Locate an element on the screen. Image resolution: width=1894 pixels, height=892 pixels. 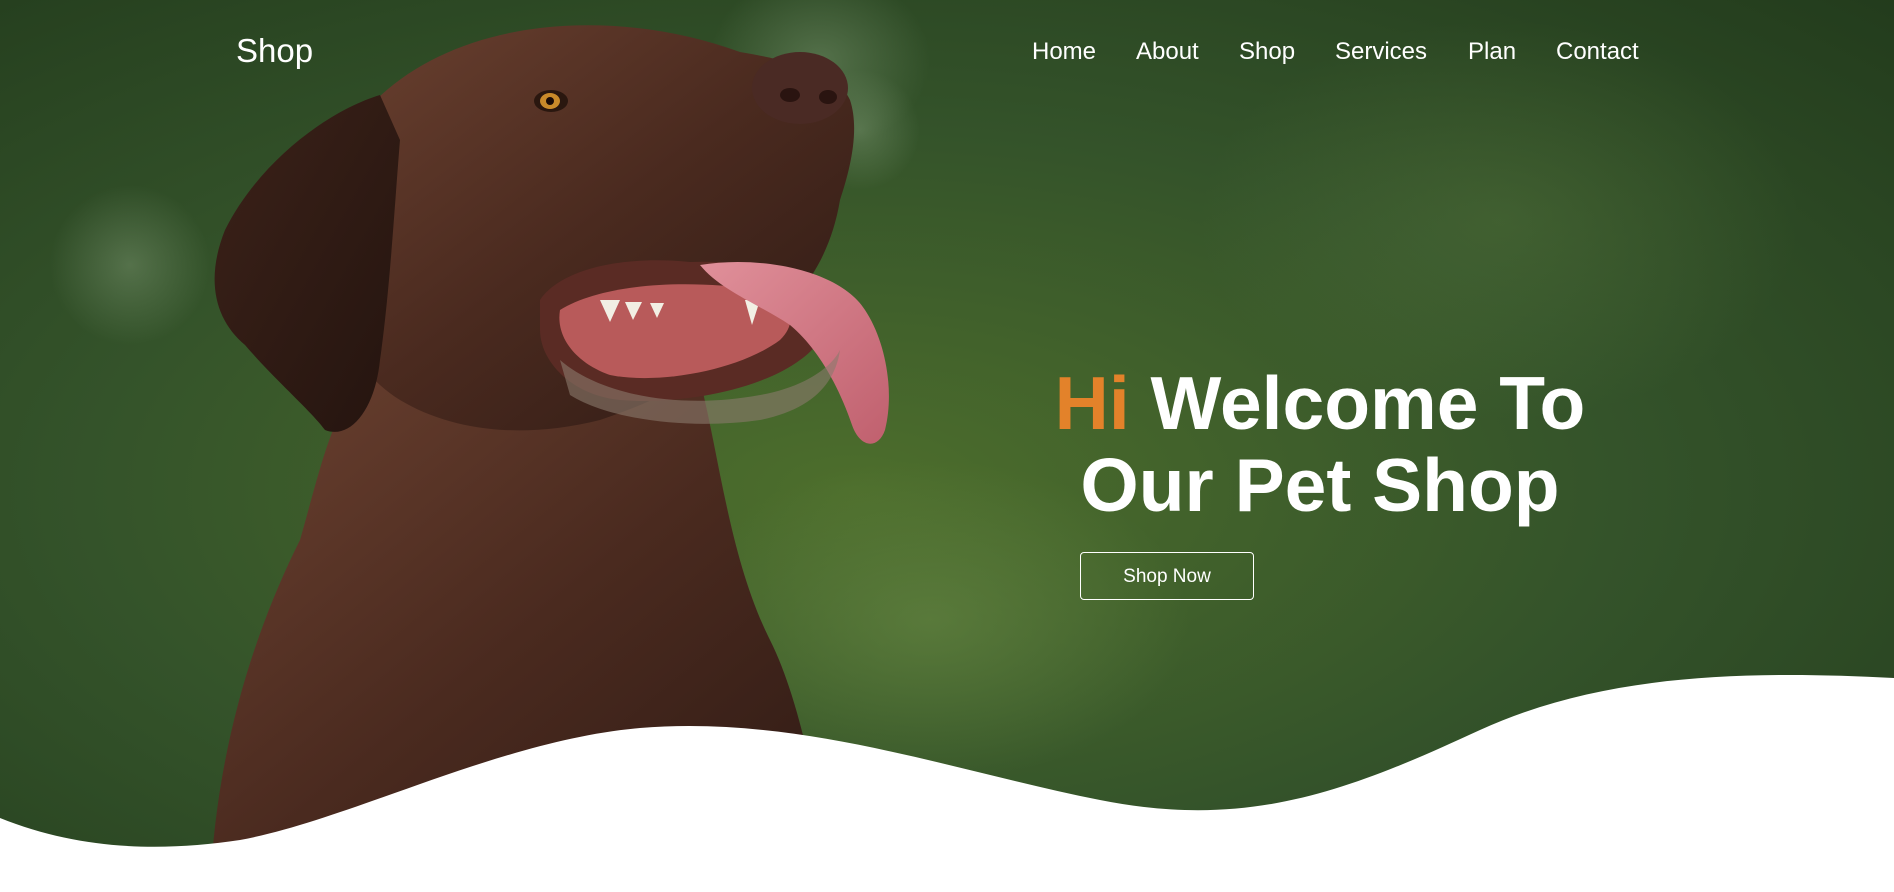
nav-item-plan: Plan is located at coordinates (1492, 52).